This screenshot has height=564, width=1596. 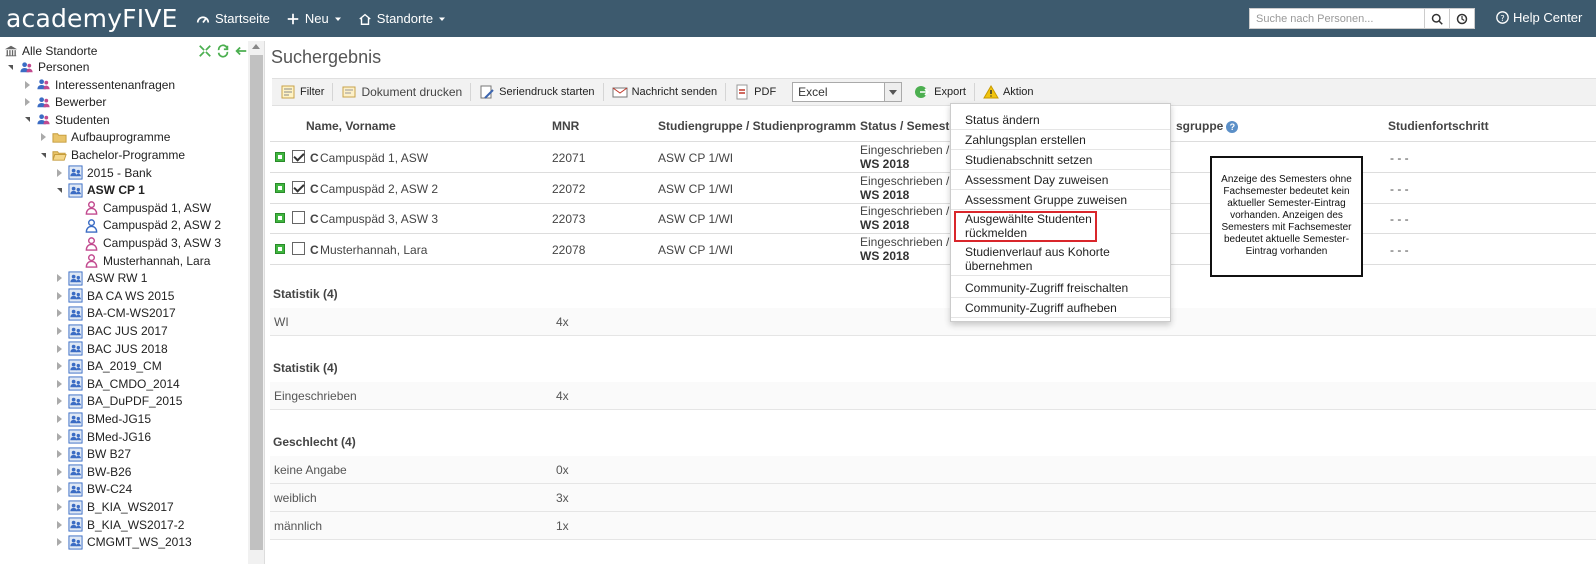 I want to click on person-search-input, so click(x=1337, y=18).